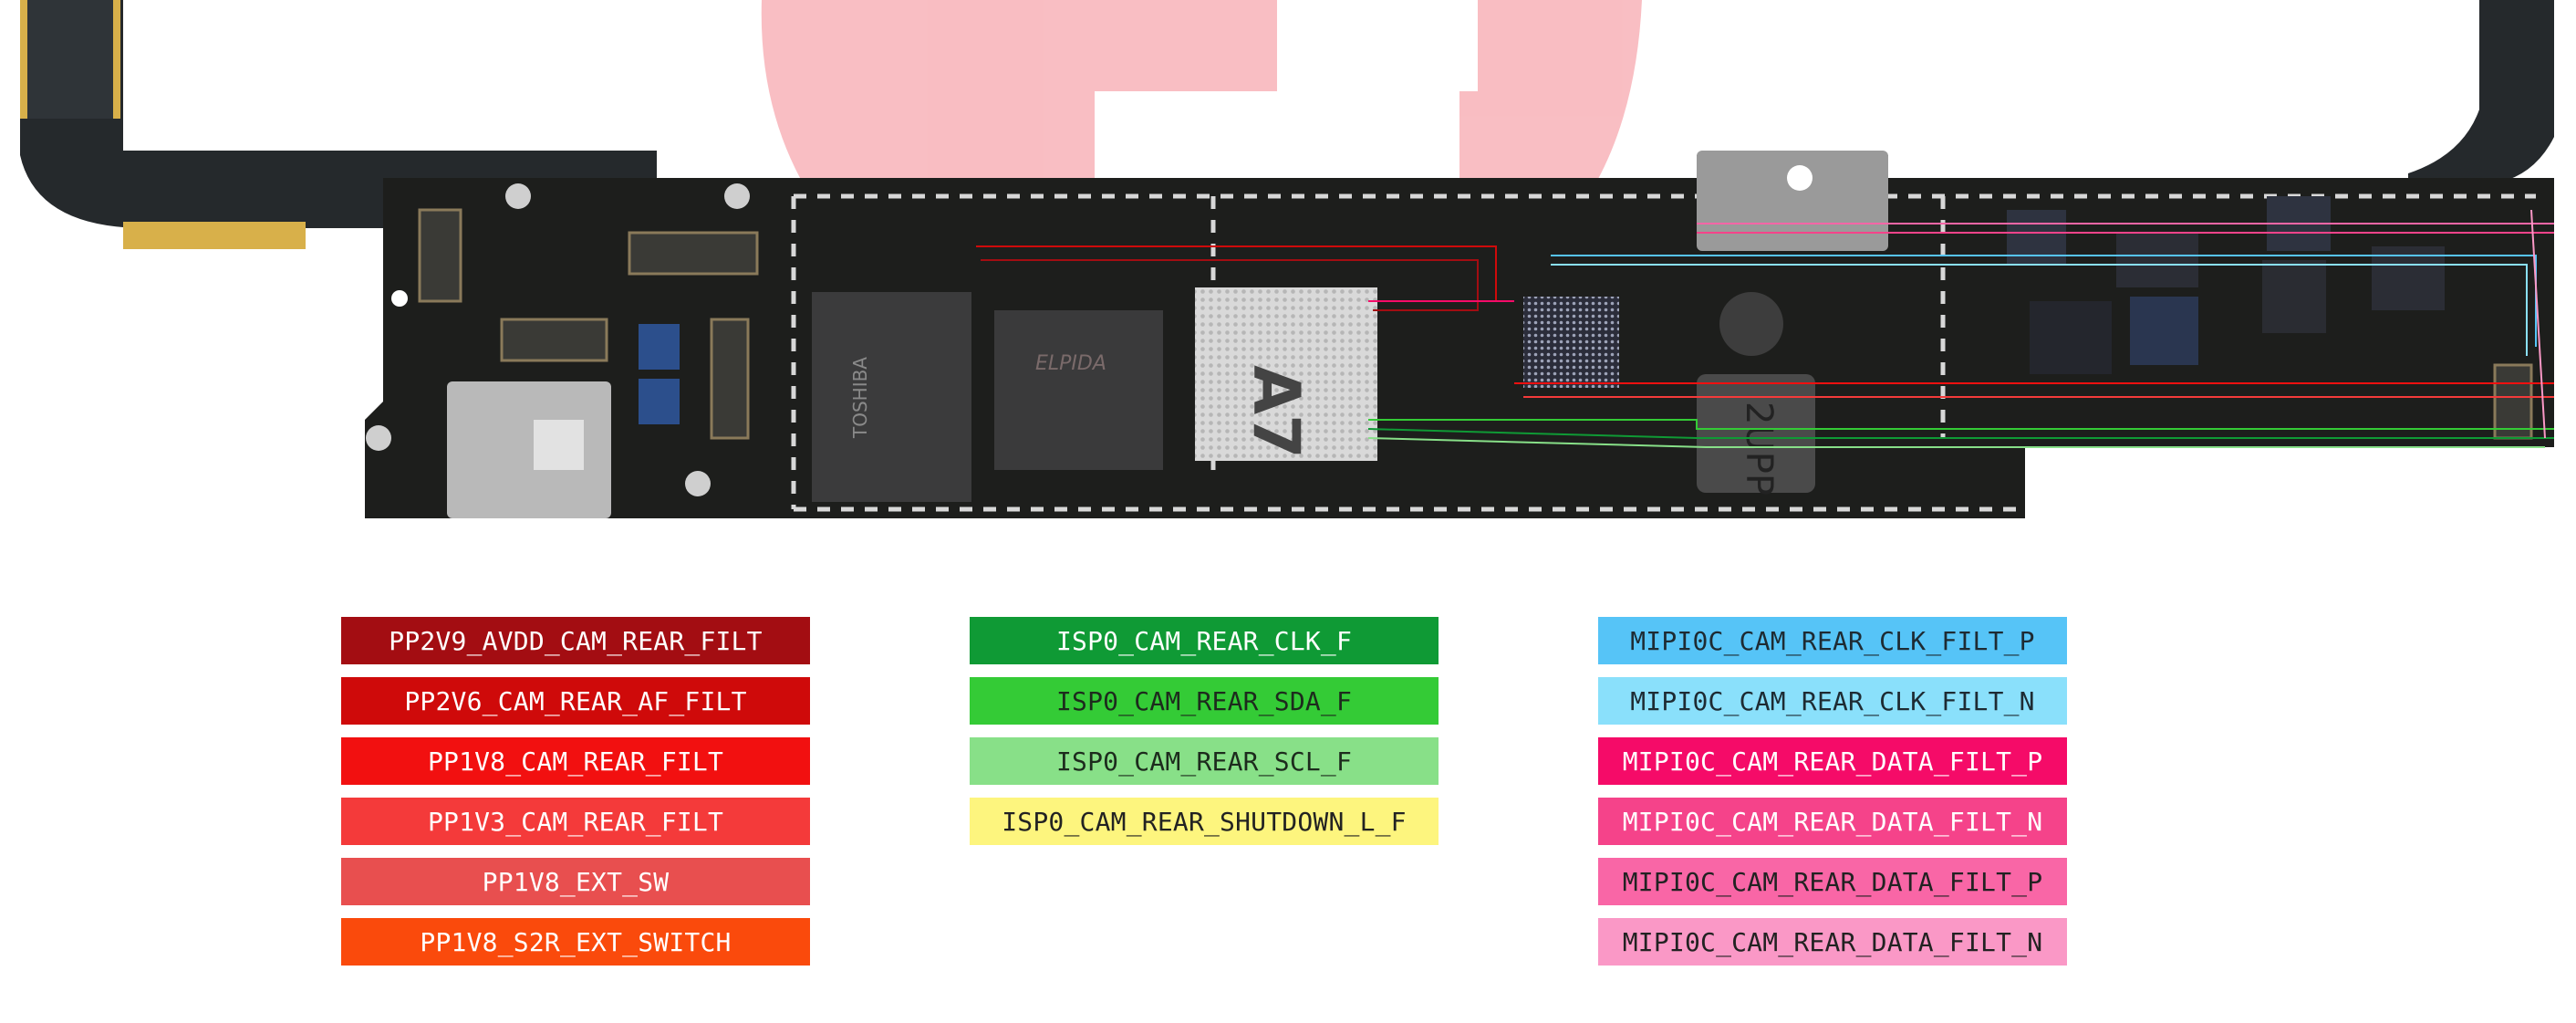 This screenshot has width=2576, height=1023. What do you see at coordinates (1204, 640) in the screenshot?
I see `legend-item: ISP0_CAM_REAR_CLK_F` at bounding box center [1204, 640].